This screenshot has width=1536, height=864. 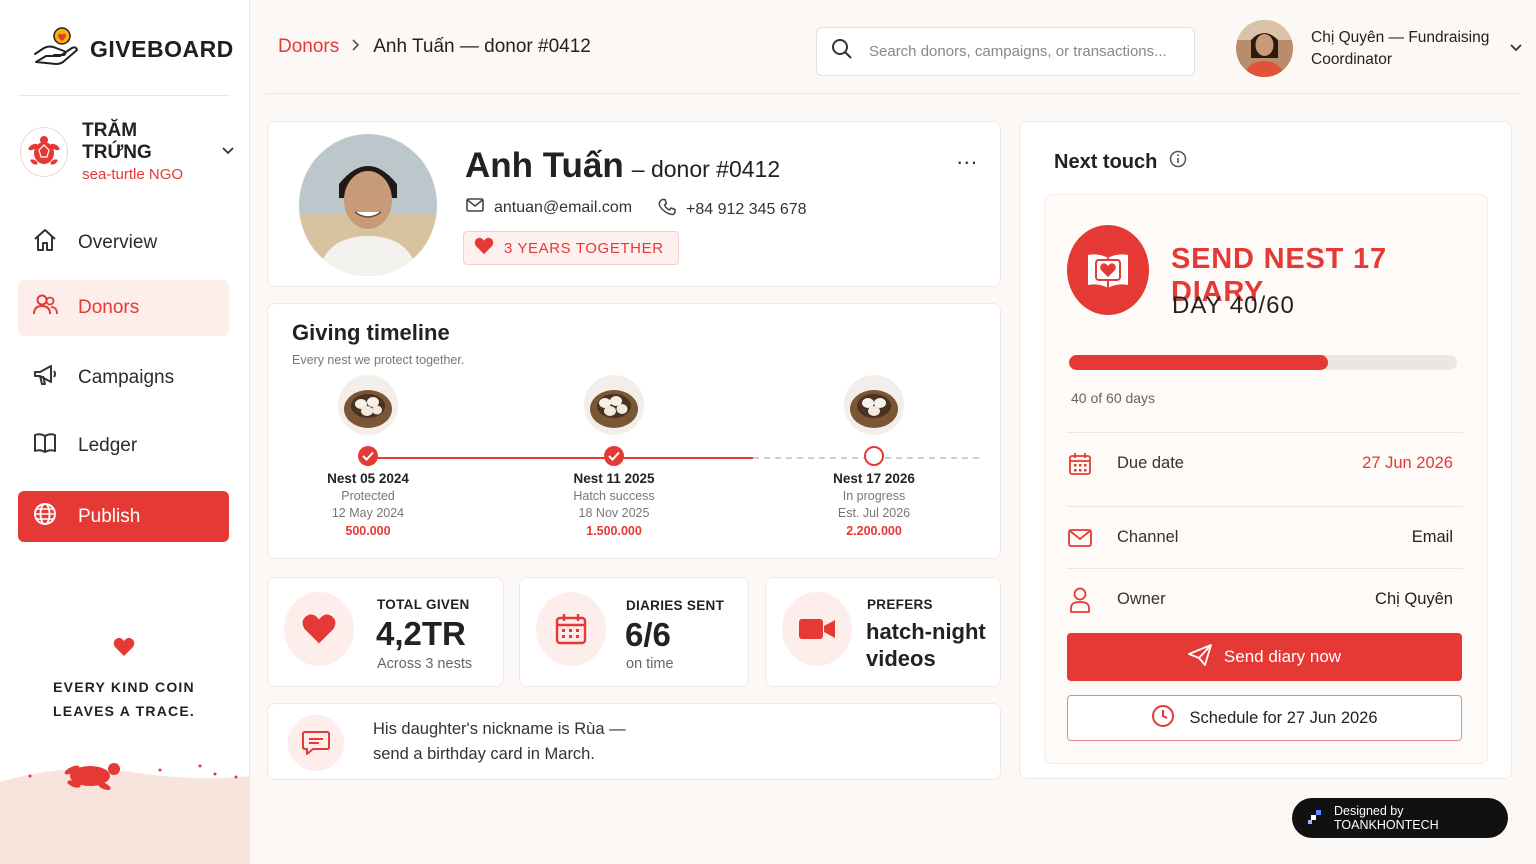 I want to click on divider, so click(x=124, y=95).